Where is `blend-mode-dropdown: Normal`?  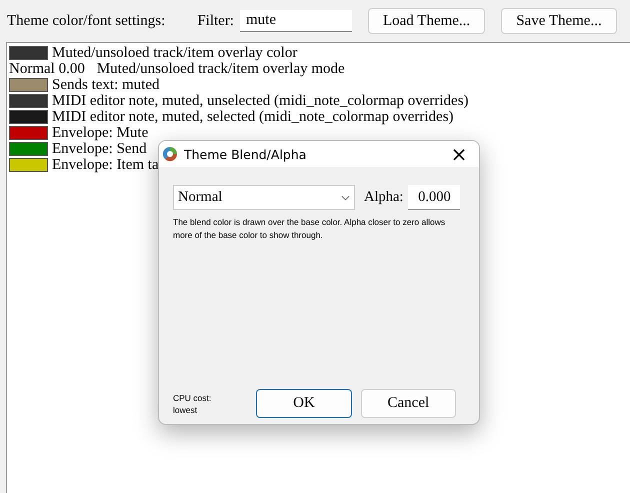
blend-mode-dropdown: Normal is located at coordinates (264, 197).